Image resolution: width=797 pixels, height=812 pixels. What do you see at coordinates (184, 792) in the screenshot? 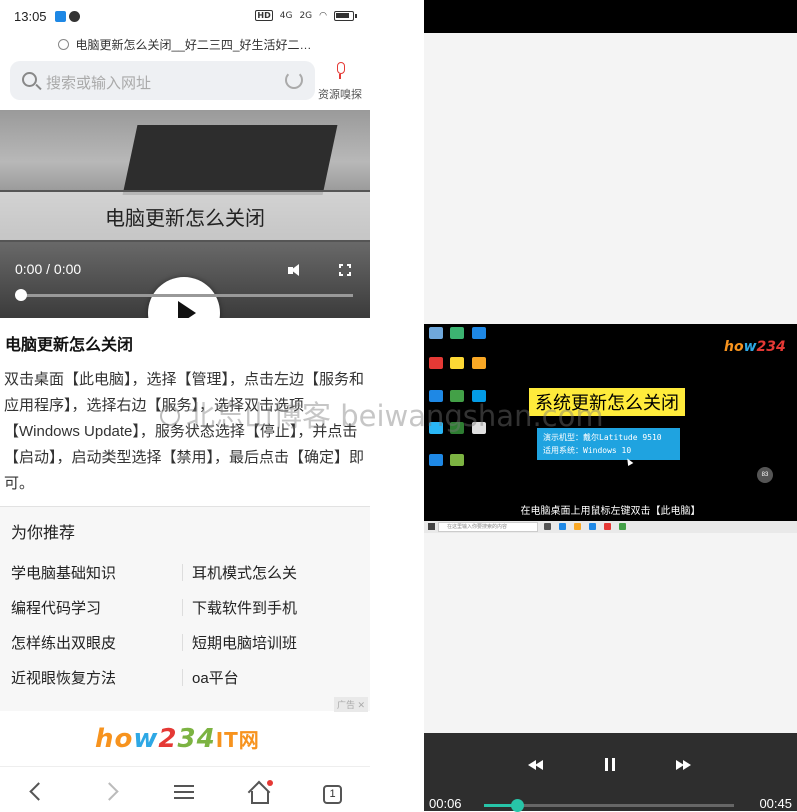
I see `menu-icon` at bounding box center [184, 792].